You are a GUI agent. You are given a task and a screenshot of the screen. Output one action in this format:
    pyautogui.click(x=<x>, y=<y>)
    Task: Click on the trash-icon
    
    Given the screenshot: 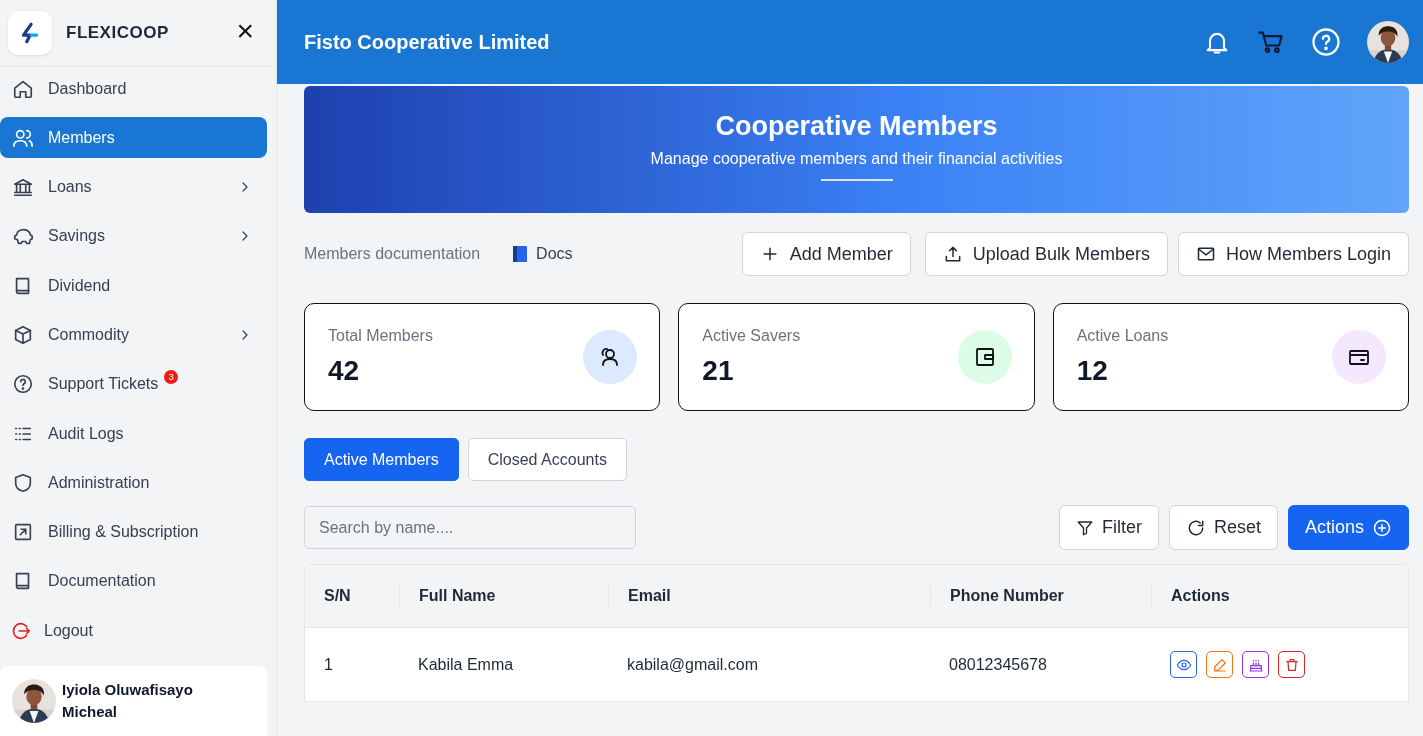 What is the action you would take?
    pyautogui.click(x=1291, y=664)
    